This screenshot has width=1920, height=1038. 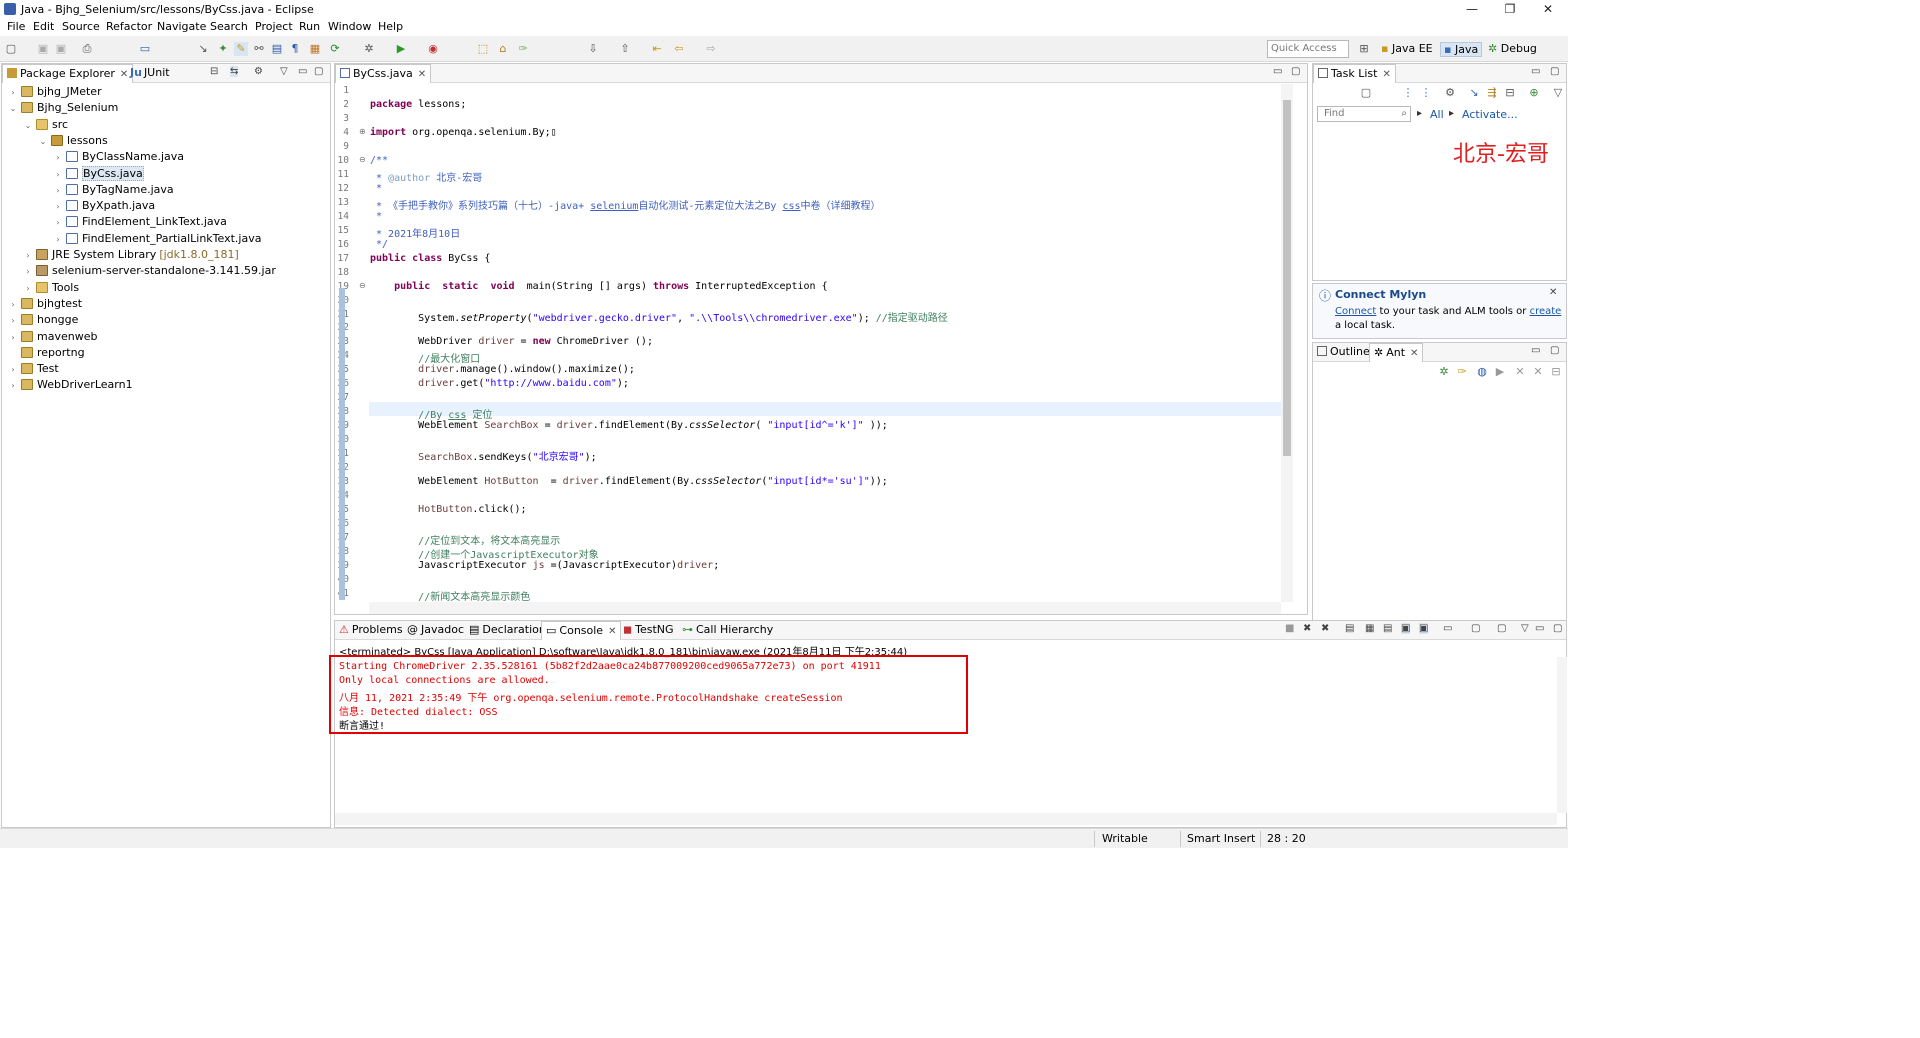 What do you see at coordinates (1538, 372) in the screenshot?
I see `remove-all-icon: ✕` at bounding box center [1538, 372].